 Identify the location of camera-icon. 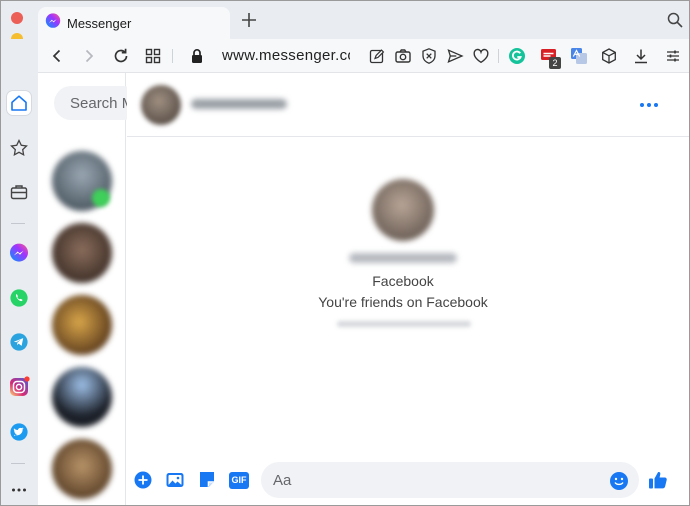
(403, 56).